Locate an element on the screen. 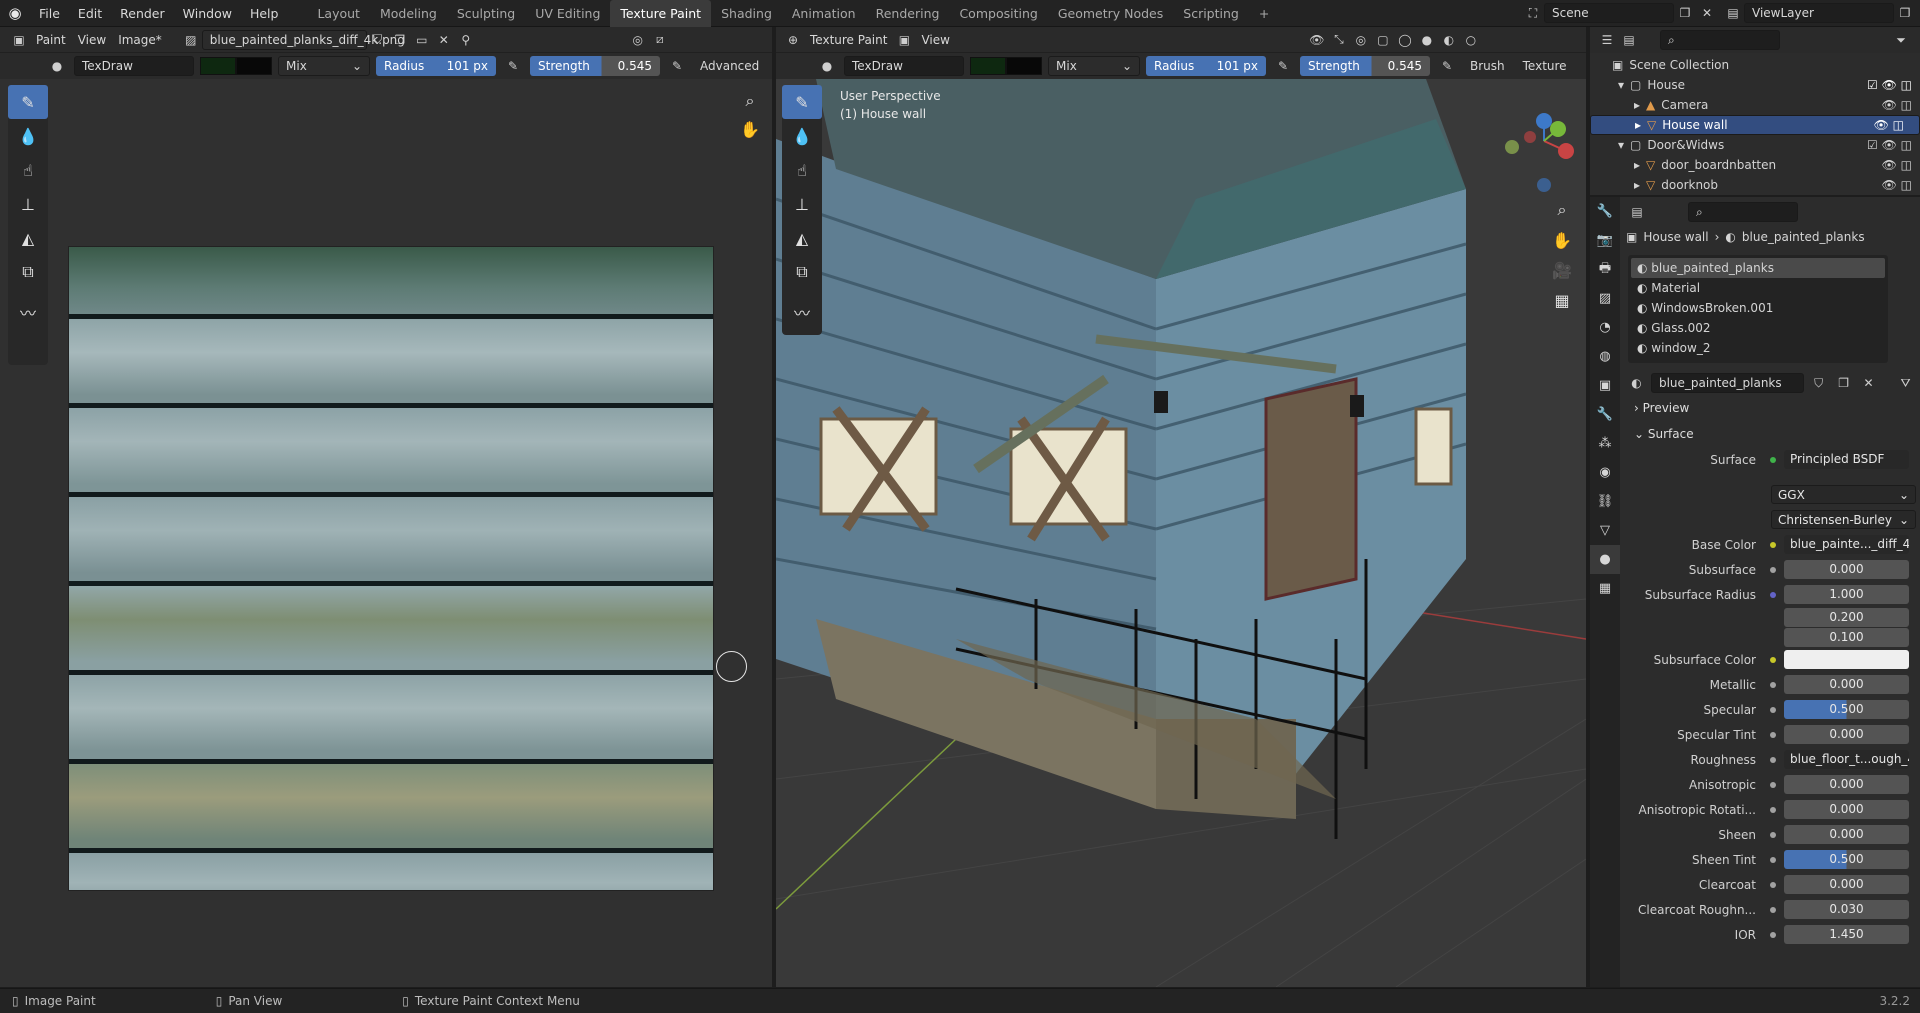  material-unlink-icon: ✕ is located at coordinates (1868, 383).